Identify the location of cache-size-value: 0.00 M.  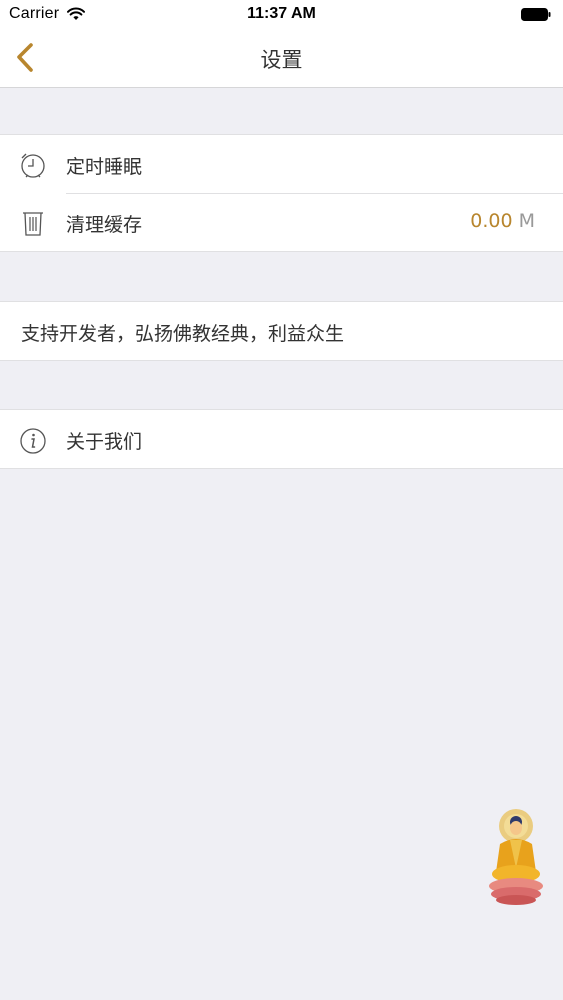
(502, 221).